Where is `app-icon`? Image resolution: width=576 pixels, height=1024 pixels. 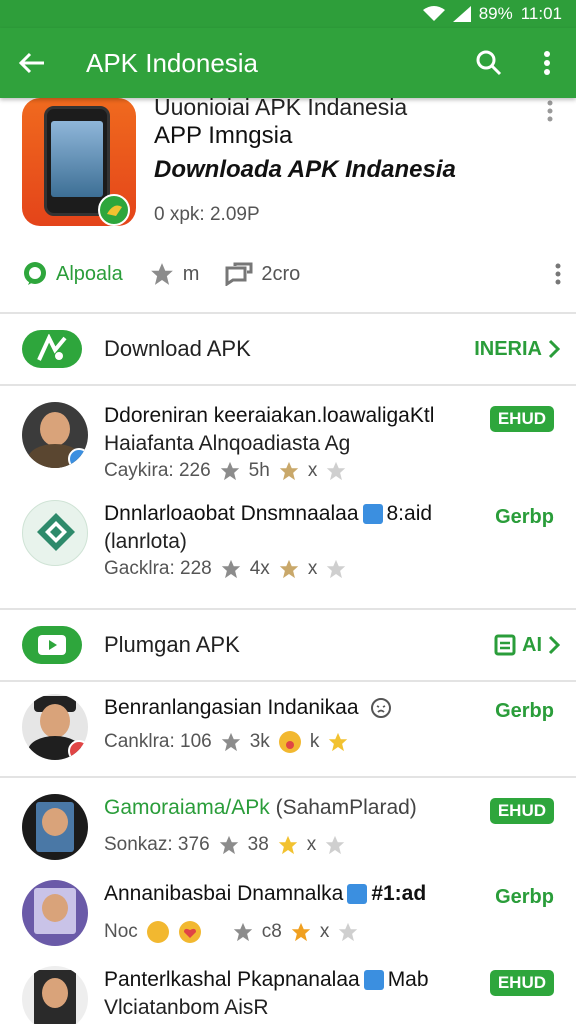
app-icon is located at coordinates (79, 162).